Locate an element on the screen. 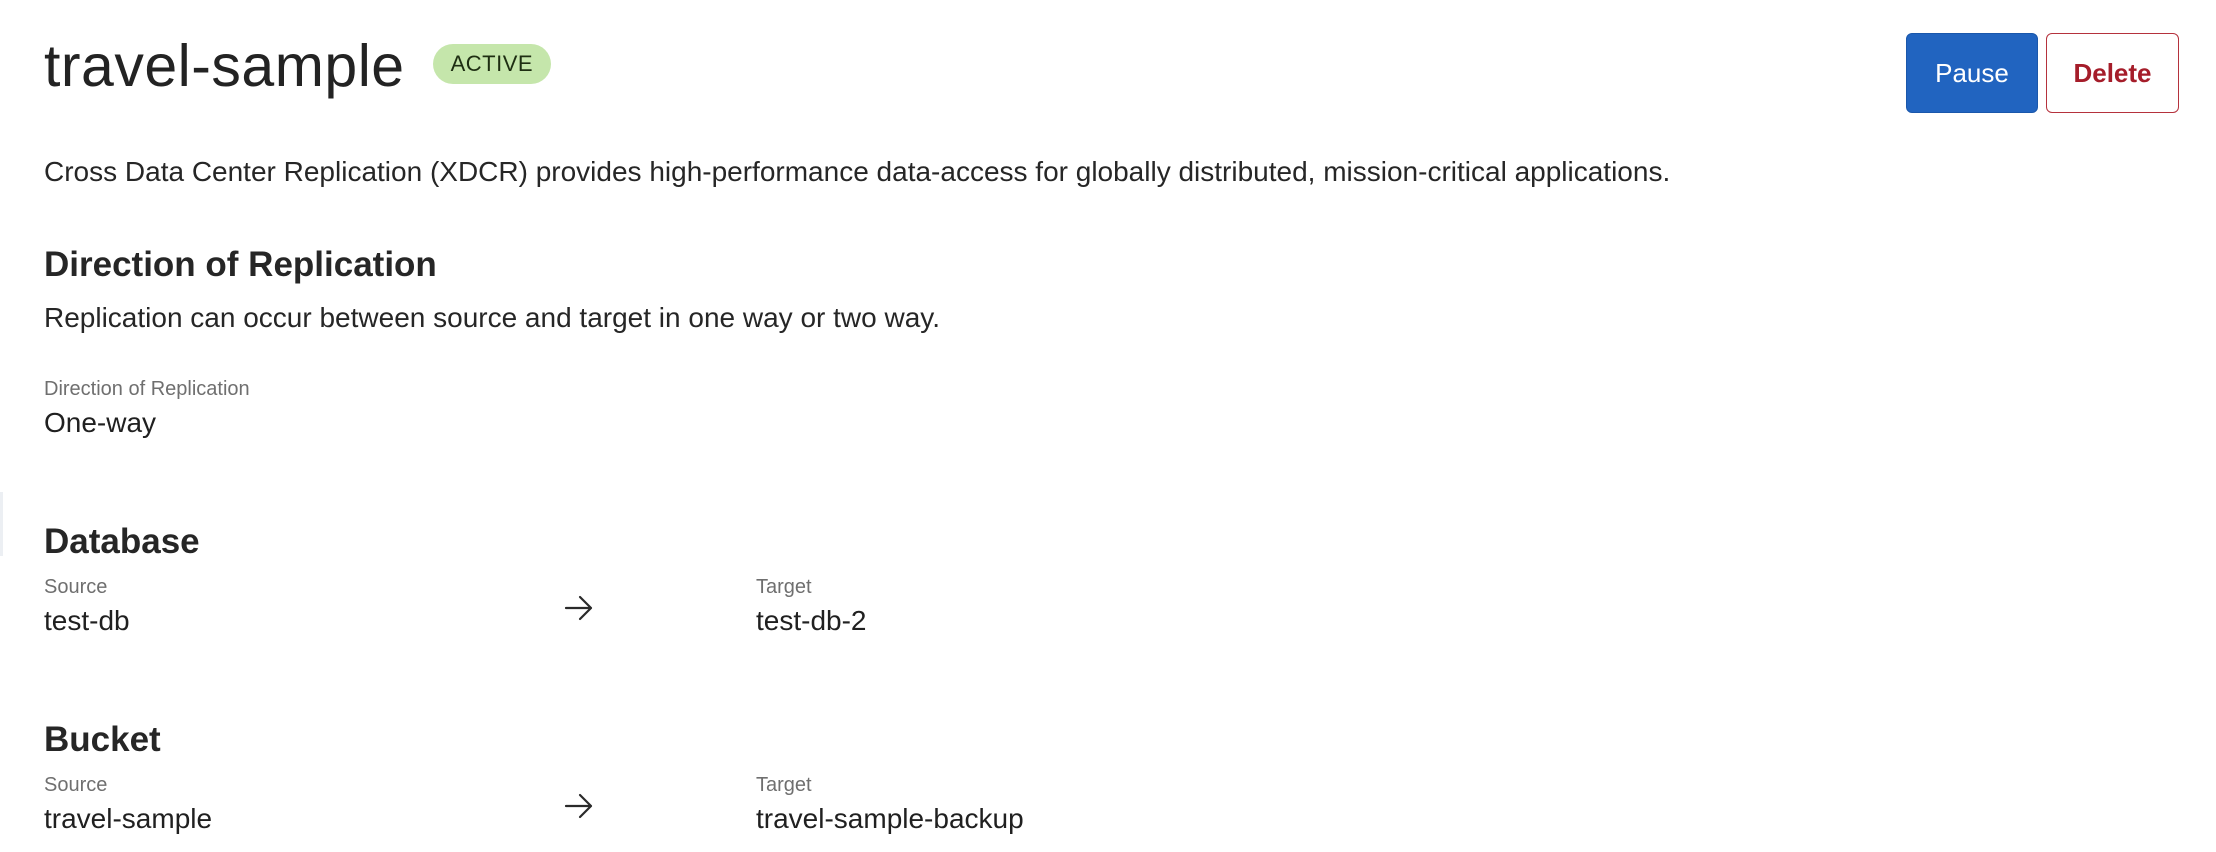  database-source-label: Source is located at coordinates (76, 587).